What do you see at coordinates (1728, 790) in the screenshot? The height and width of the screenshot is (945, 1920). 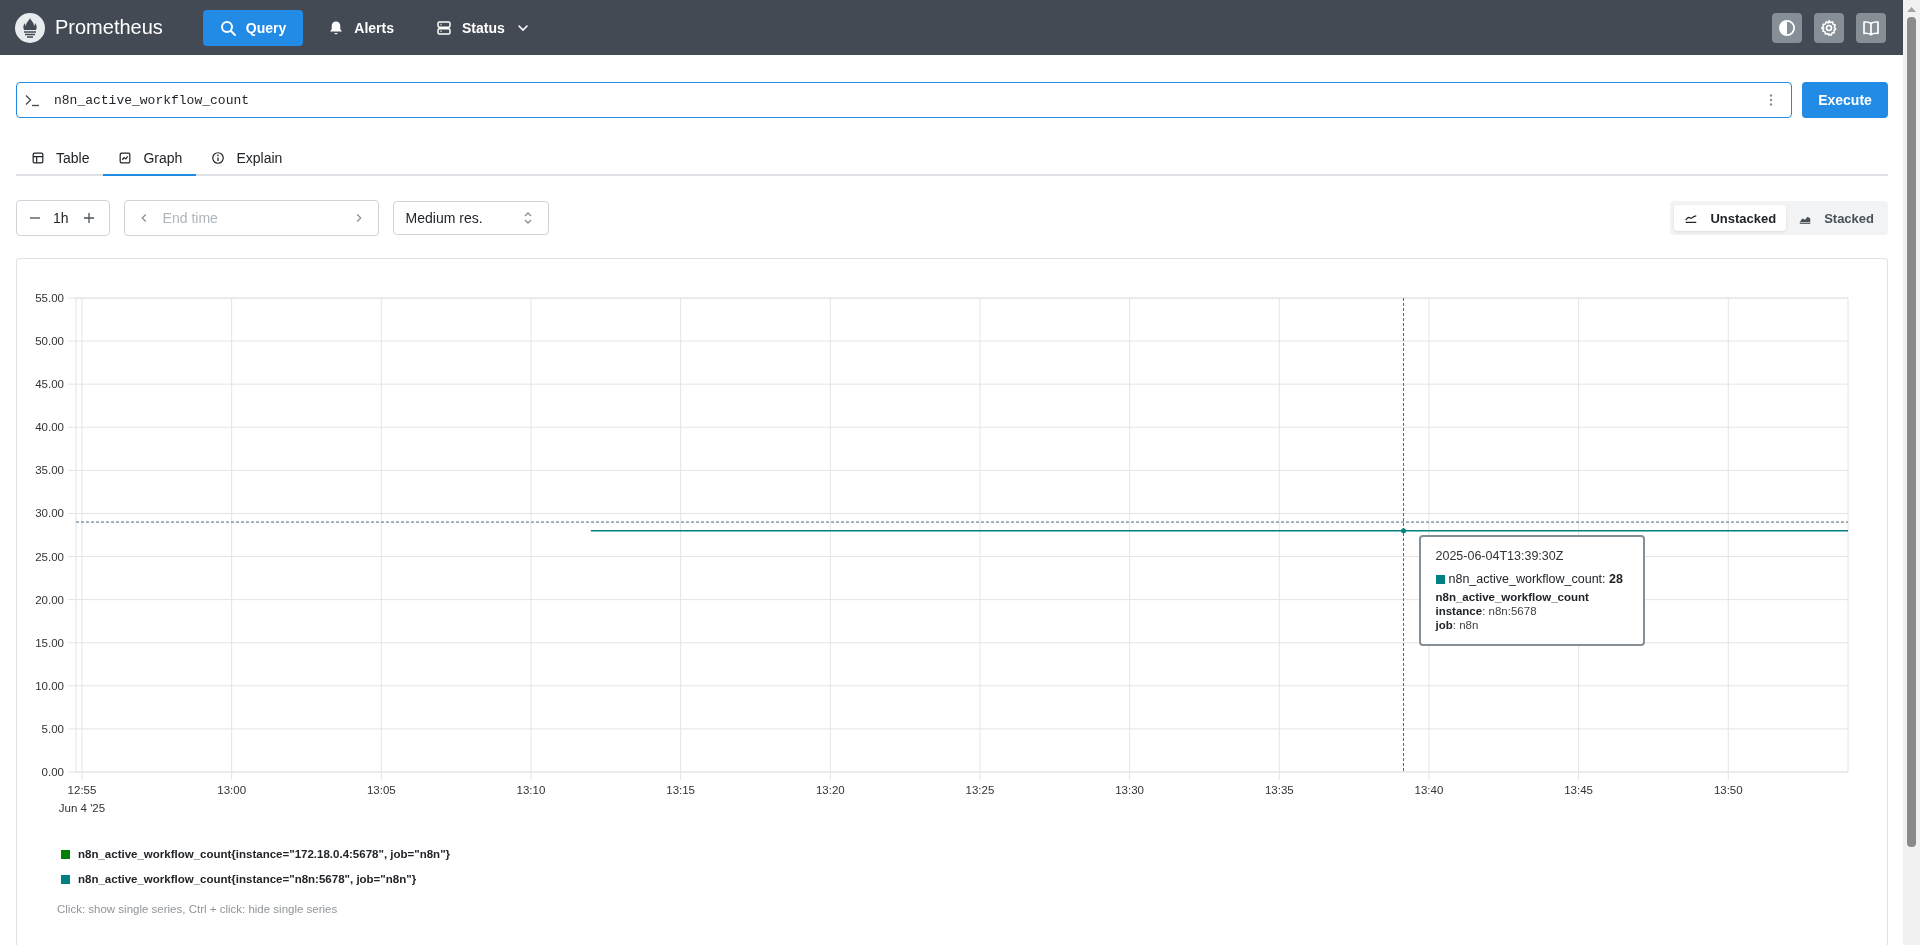 I see `x-axis-label: 13:50` at bounding box center [1728, 790].